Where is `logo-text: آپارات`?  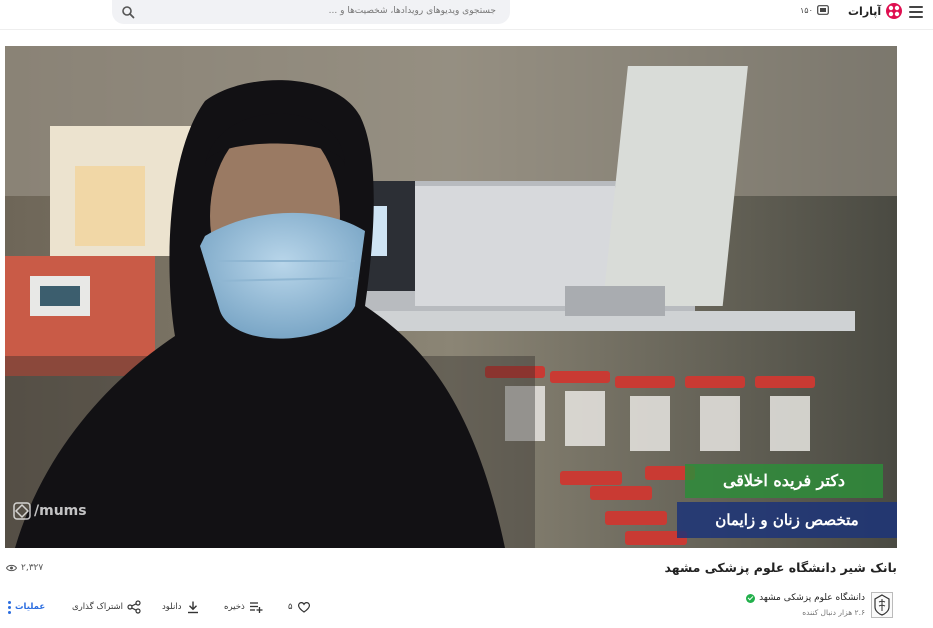 logo-text: آپارات is located at coordinates (865, 11).